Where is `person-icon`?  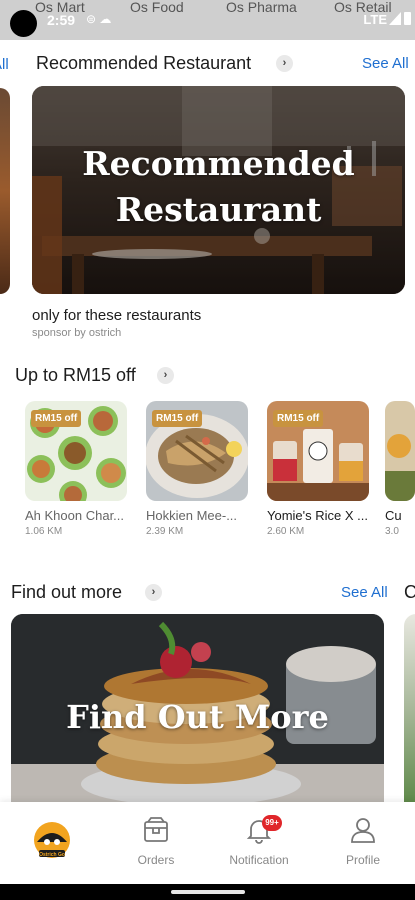
person-icon is located at coordinates (363, 830).